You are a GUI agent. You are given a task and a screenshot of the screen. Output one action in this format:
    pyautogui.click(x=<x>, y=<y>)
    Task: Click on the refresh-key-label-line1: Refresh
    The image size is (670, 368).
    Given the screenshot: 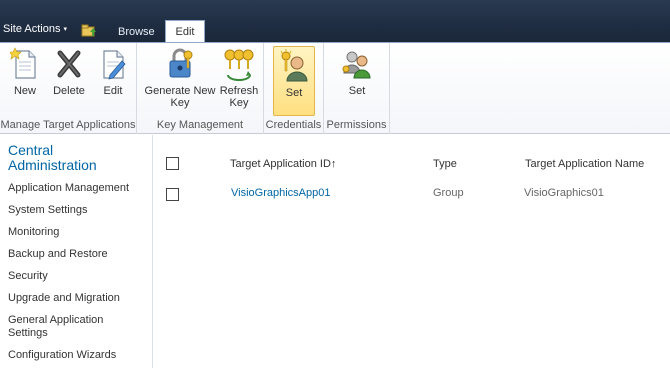 What is the action you would take?
    pyautogui.click(x=239, y=91)
    